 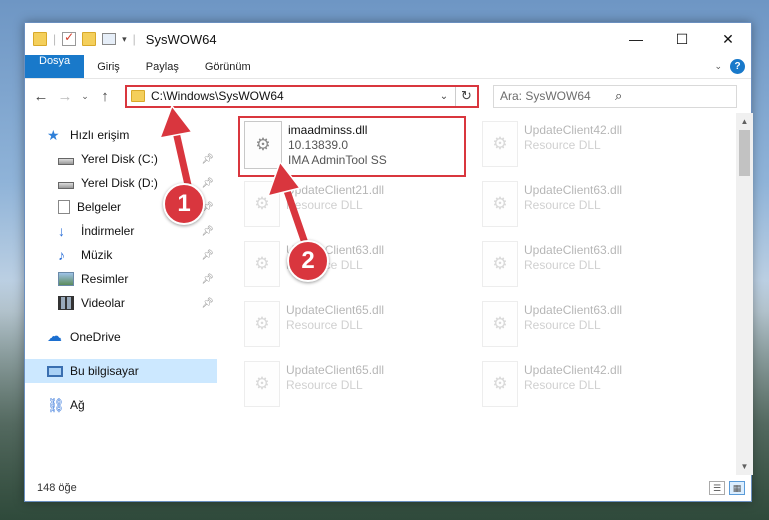 I want to click on pictures-icon, so click(x=66, y=279).